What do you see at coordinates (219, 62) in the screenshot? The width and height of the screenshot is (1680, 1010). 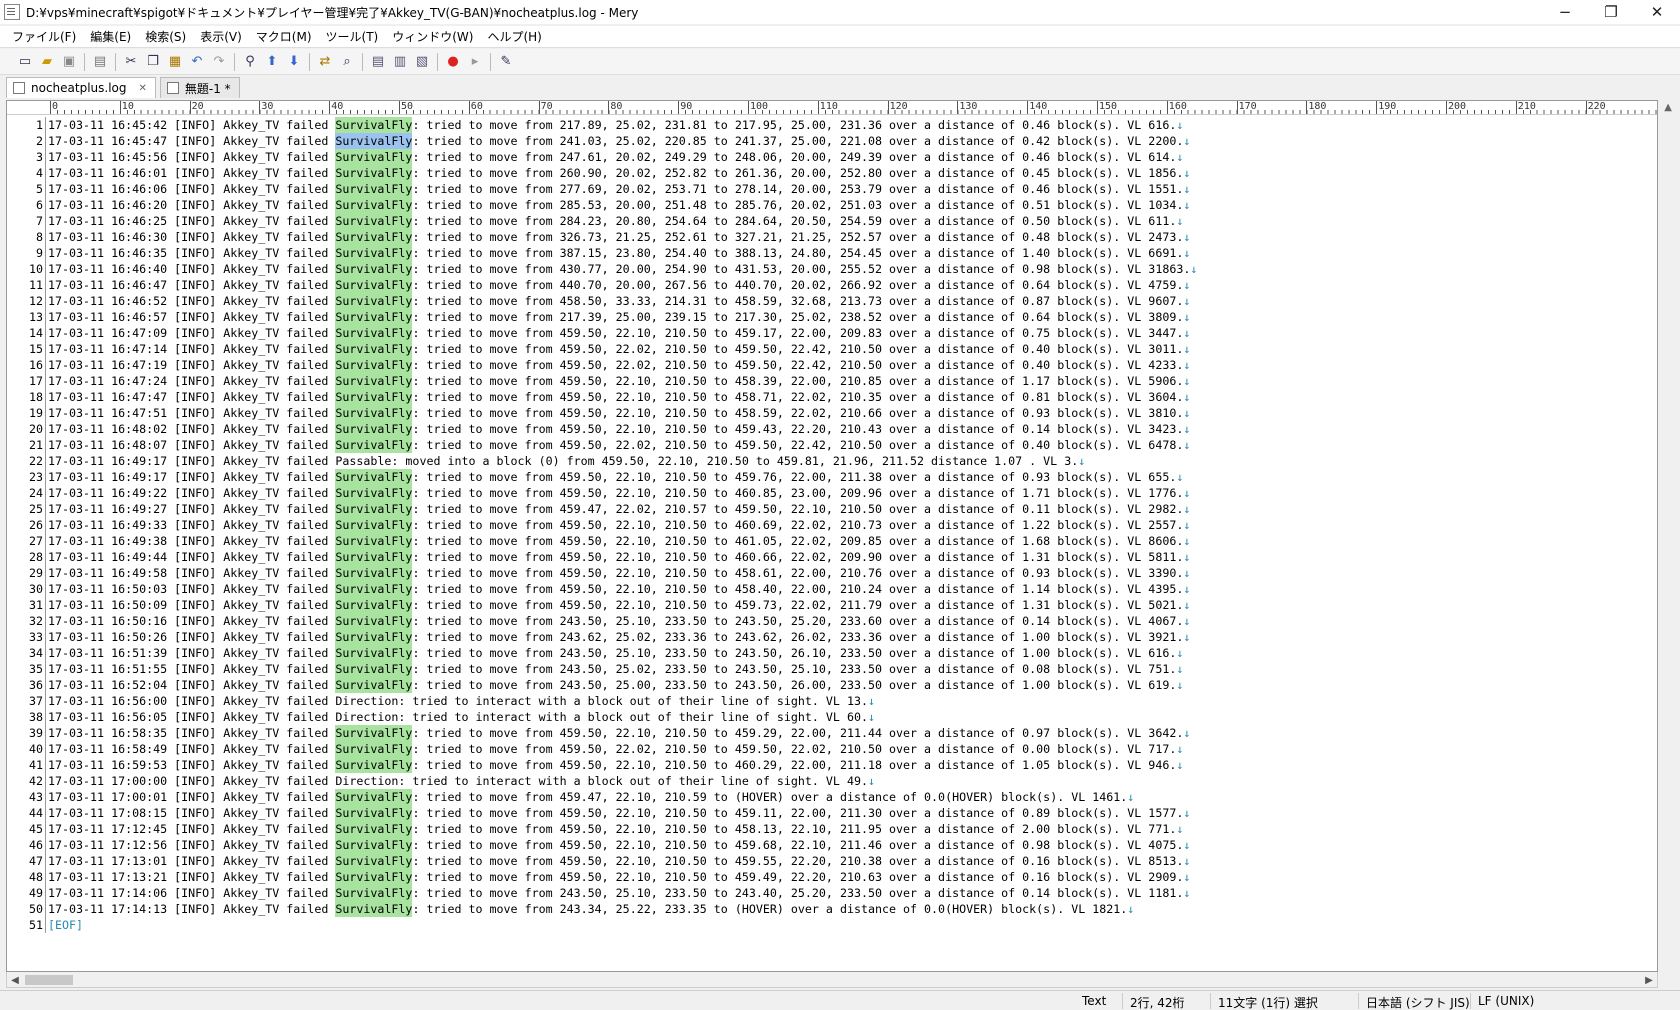 I see `redo-icon: ↷` at bounding box center [219, 62].